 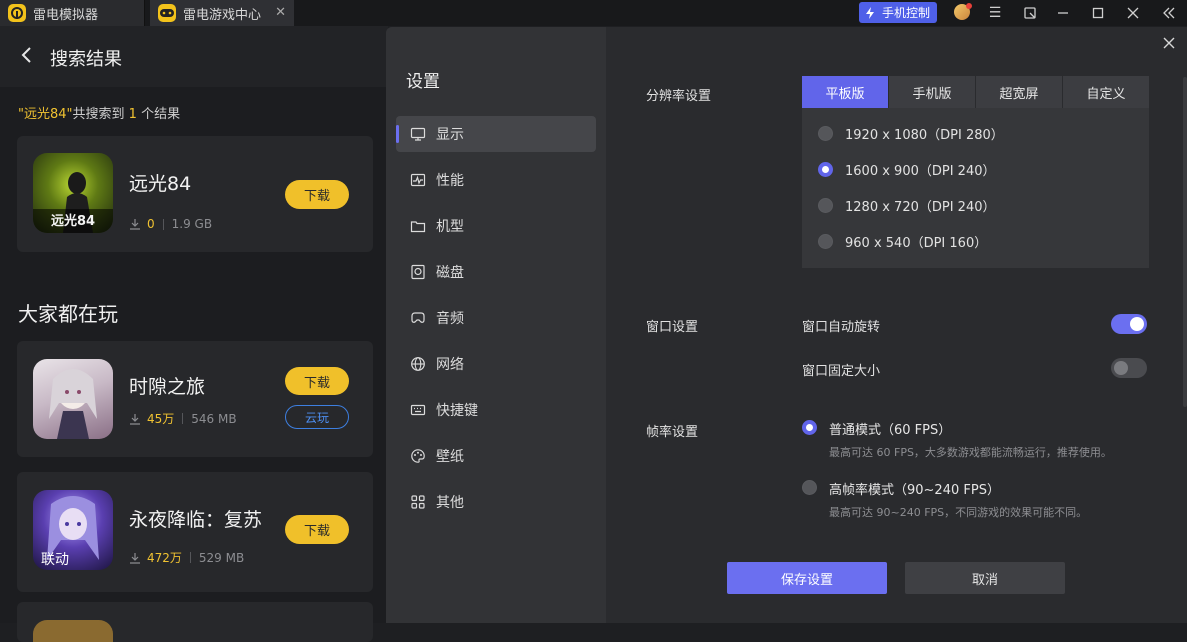 What do you see at coordinates (423, 82) in the screenshot?
I see `dialog-title: 设置` at bounding box center [423, 82].